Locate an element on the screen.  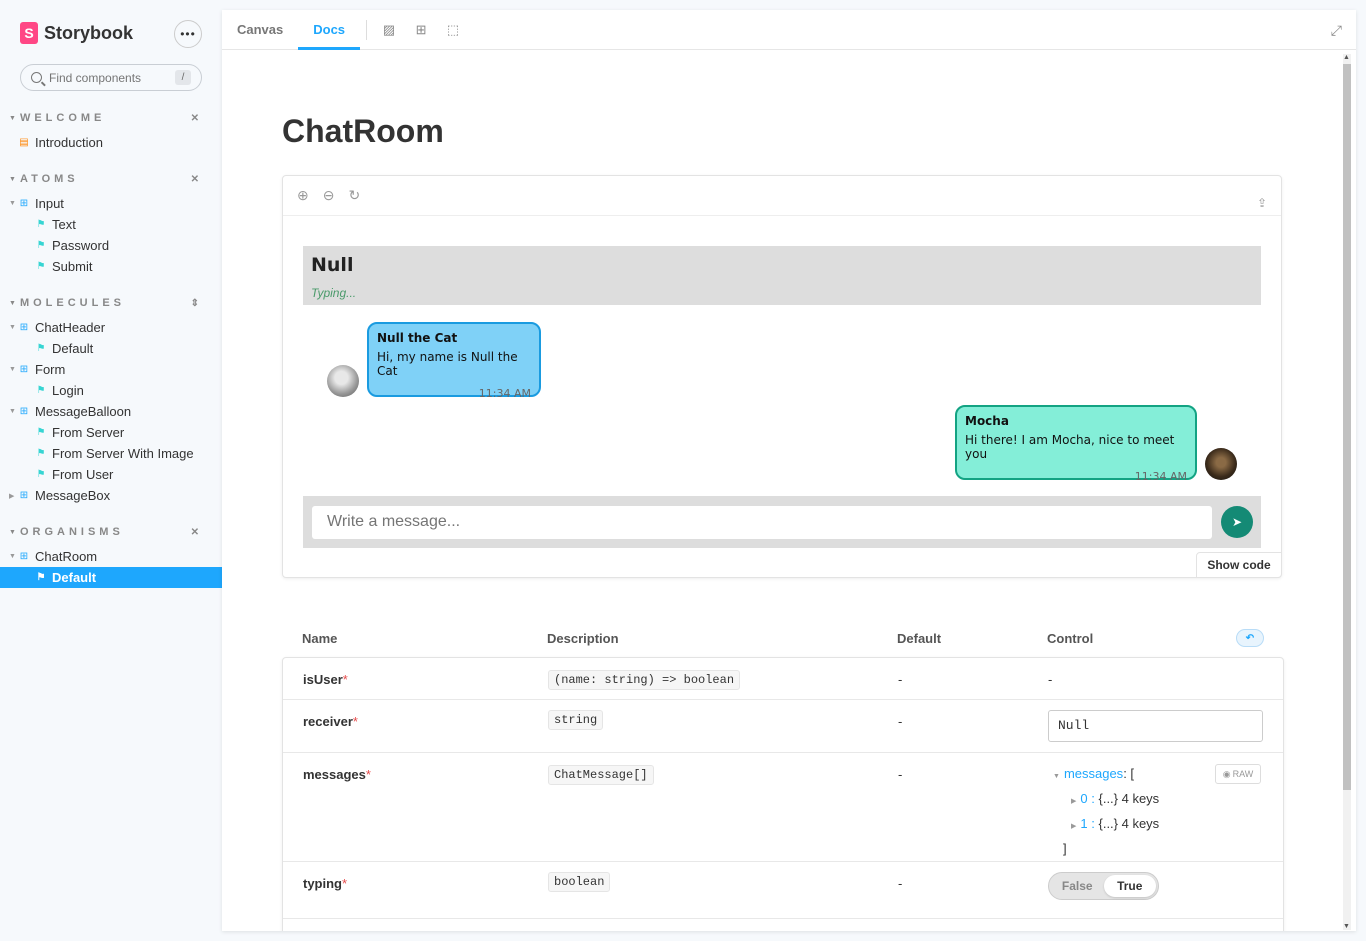
scrollbar: ▲ ▼ is located at coordinates (1347, 492).